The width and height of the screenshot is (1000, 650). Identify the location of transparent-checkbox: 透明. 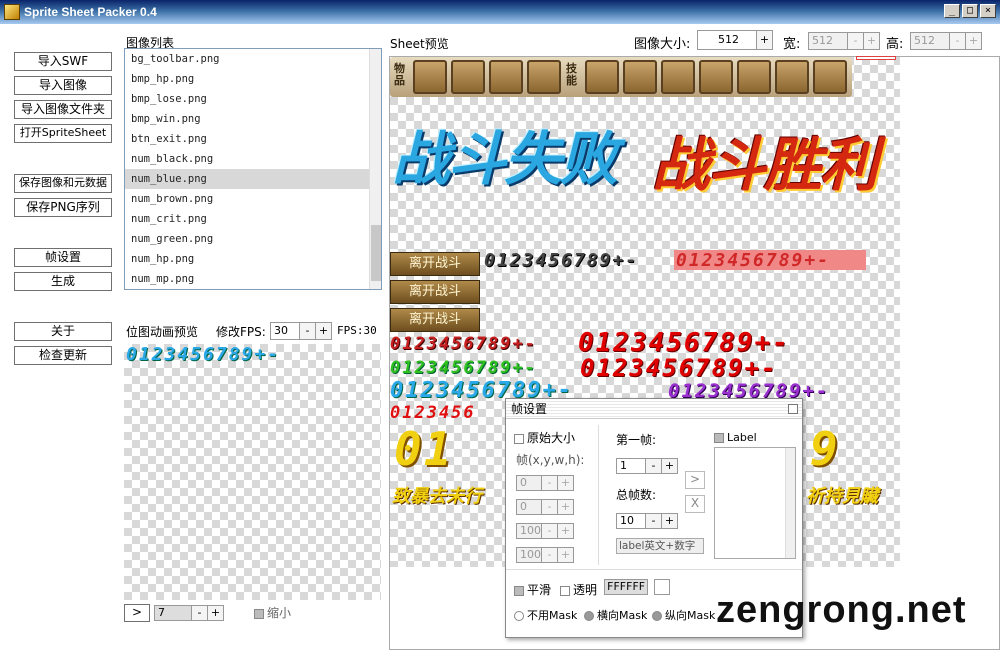
(578, 589).